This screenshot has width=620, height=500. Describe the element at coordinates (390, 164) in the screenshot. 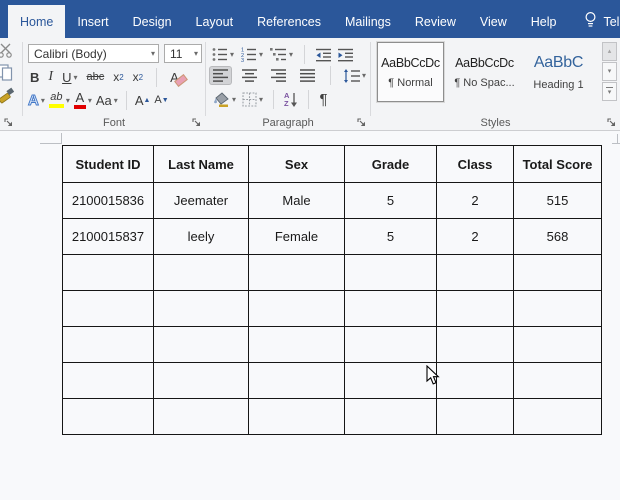

I see `header-cell: Grade` at that location.